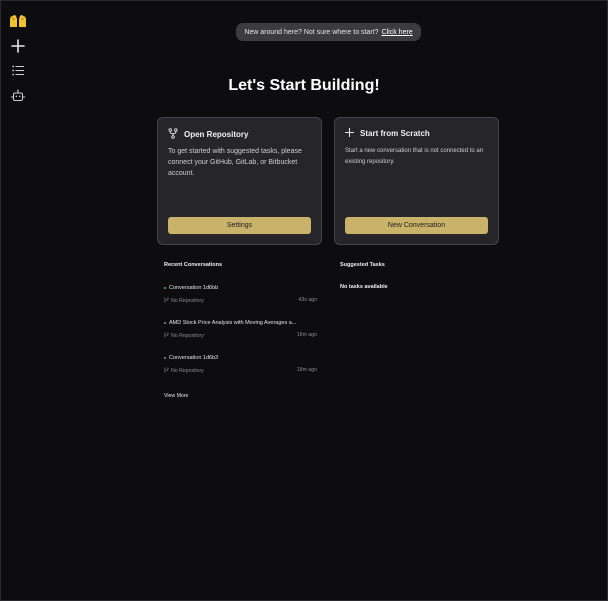 The width and height of the screenshot is (608, 601). What do you see at coordinates (395, 133) in the screenshot?
I see `start-from-scratch-title: Start from Scratch` at bounding box center [395, 133].